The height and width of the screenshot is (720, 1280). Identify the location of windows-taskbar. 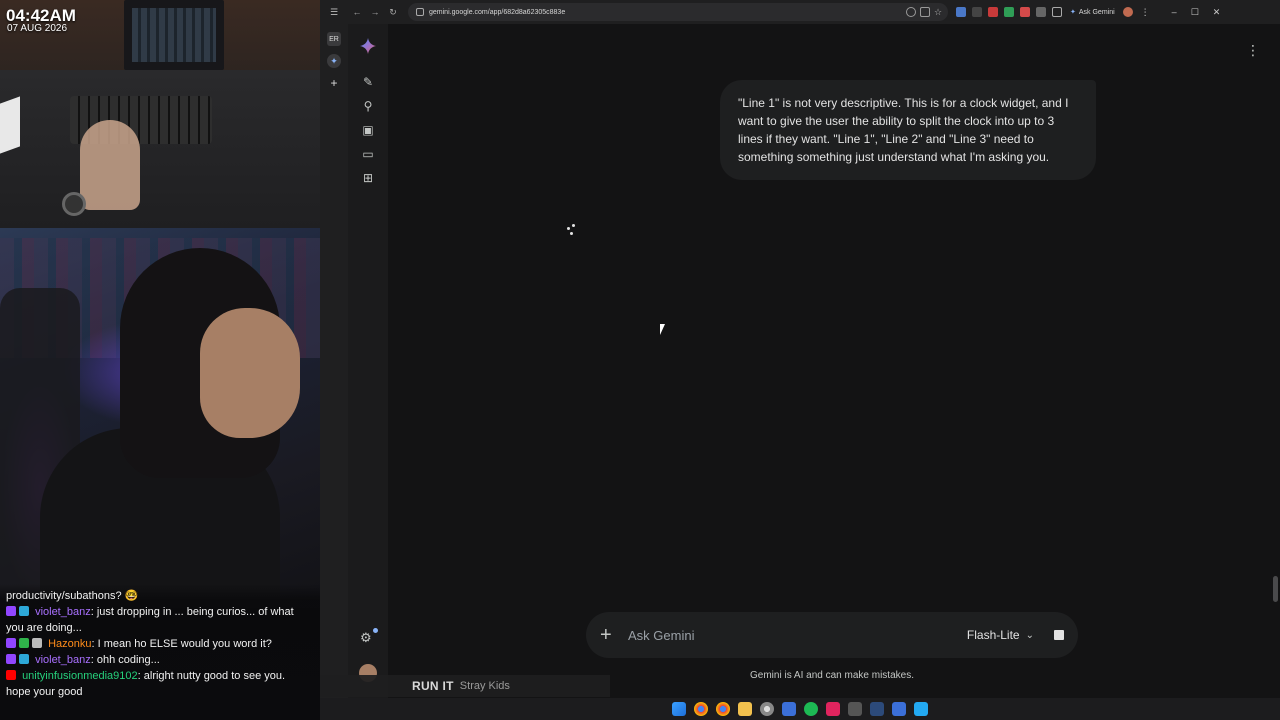
(800, 709).